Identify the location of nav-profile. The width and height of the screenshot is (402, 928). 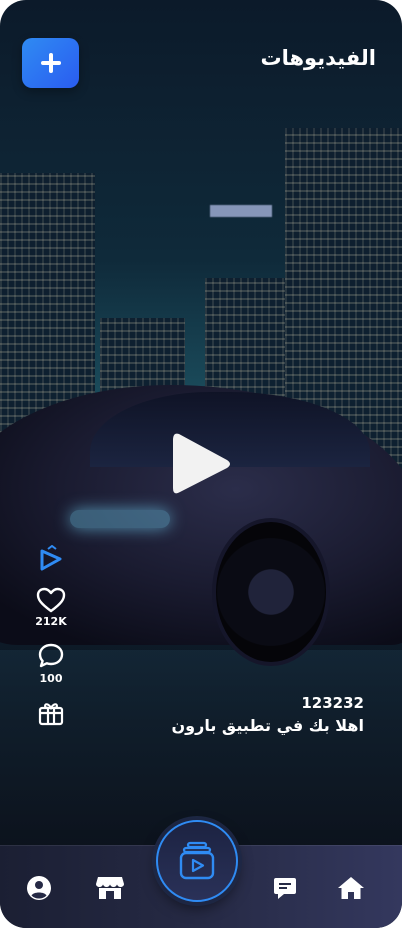
(39, 888).